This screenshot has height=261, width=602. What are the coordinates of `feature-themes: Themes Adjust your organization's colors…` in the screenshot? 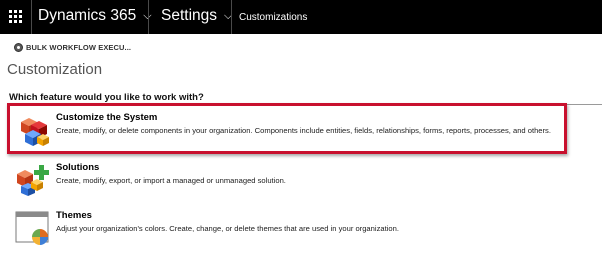 It's located at (305, 230).